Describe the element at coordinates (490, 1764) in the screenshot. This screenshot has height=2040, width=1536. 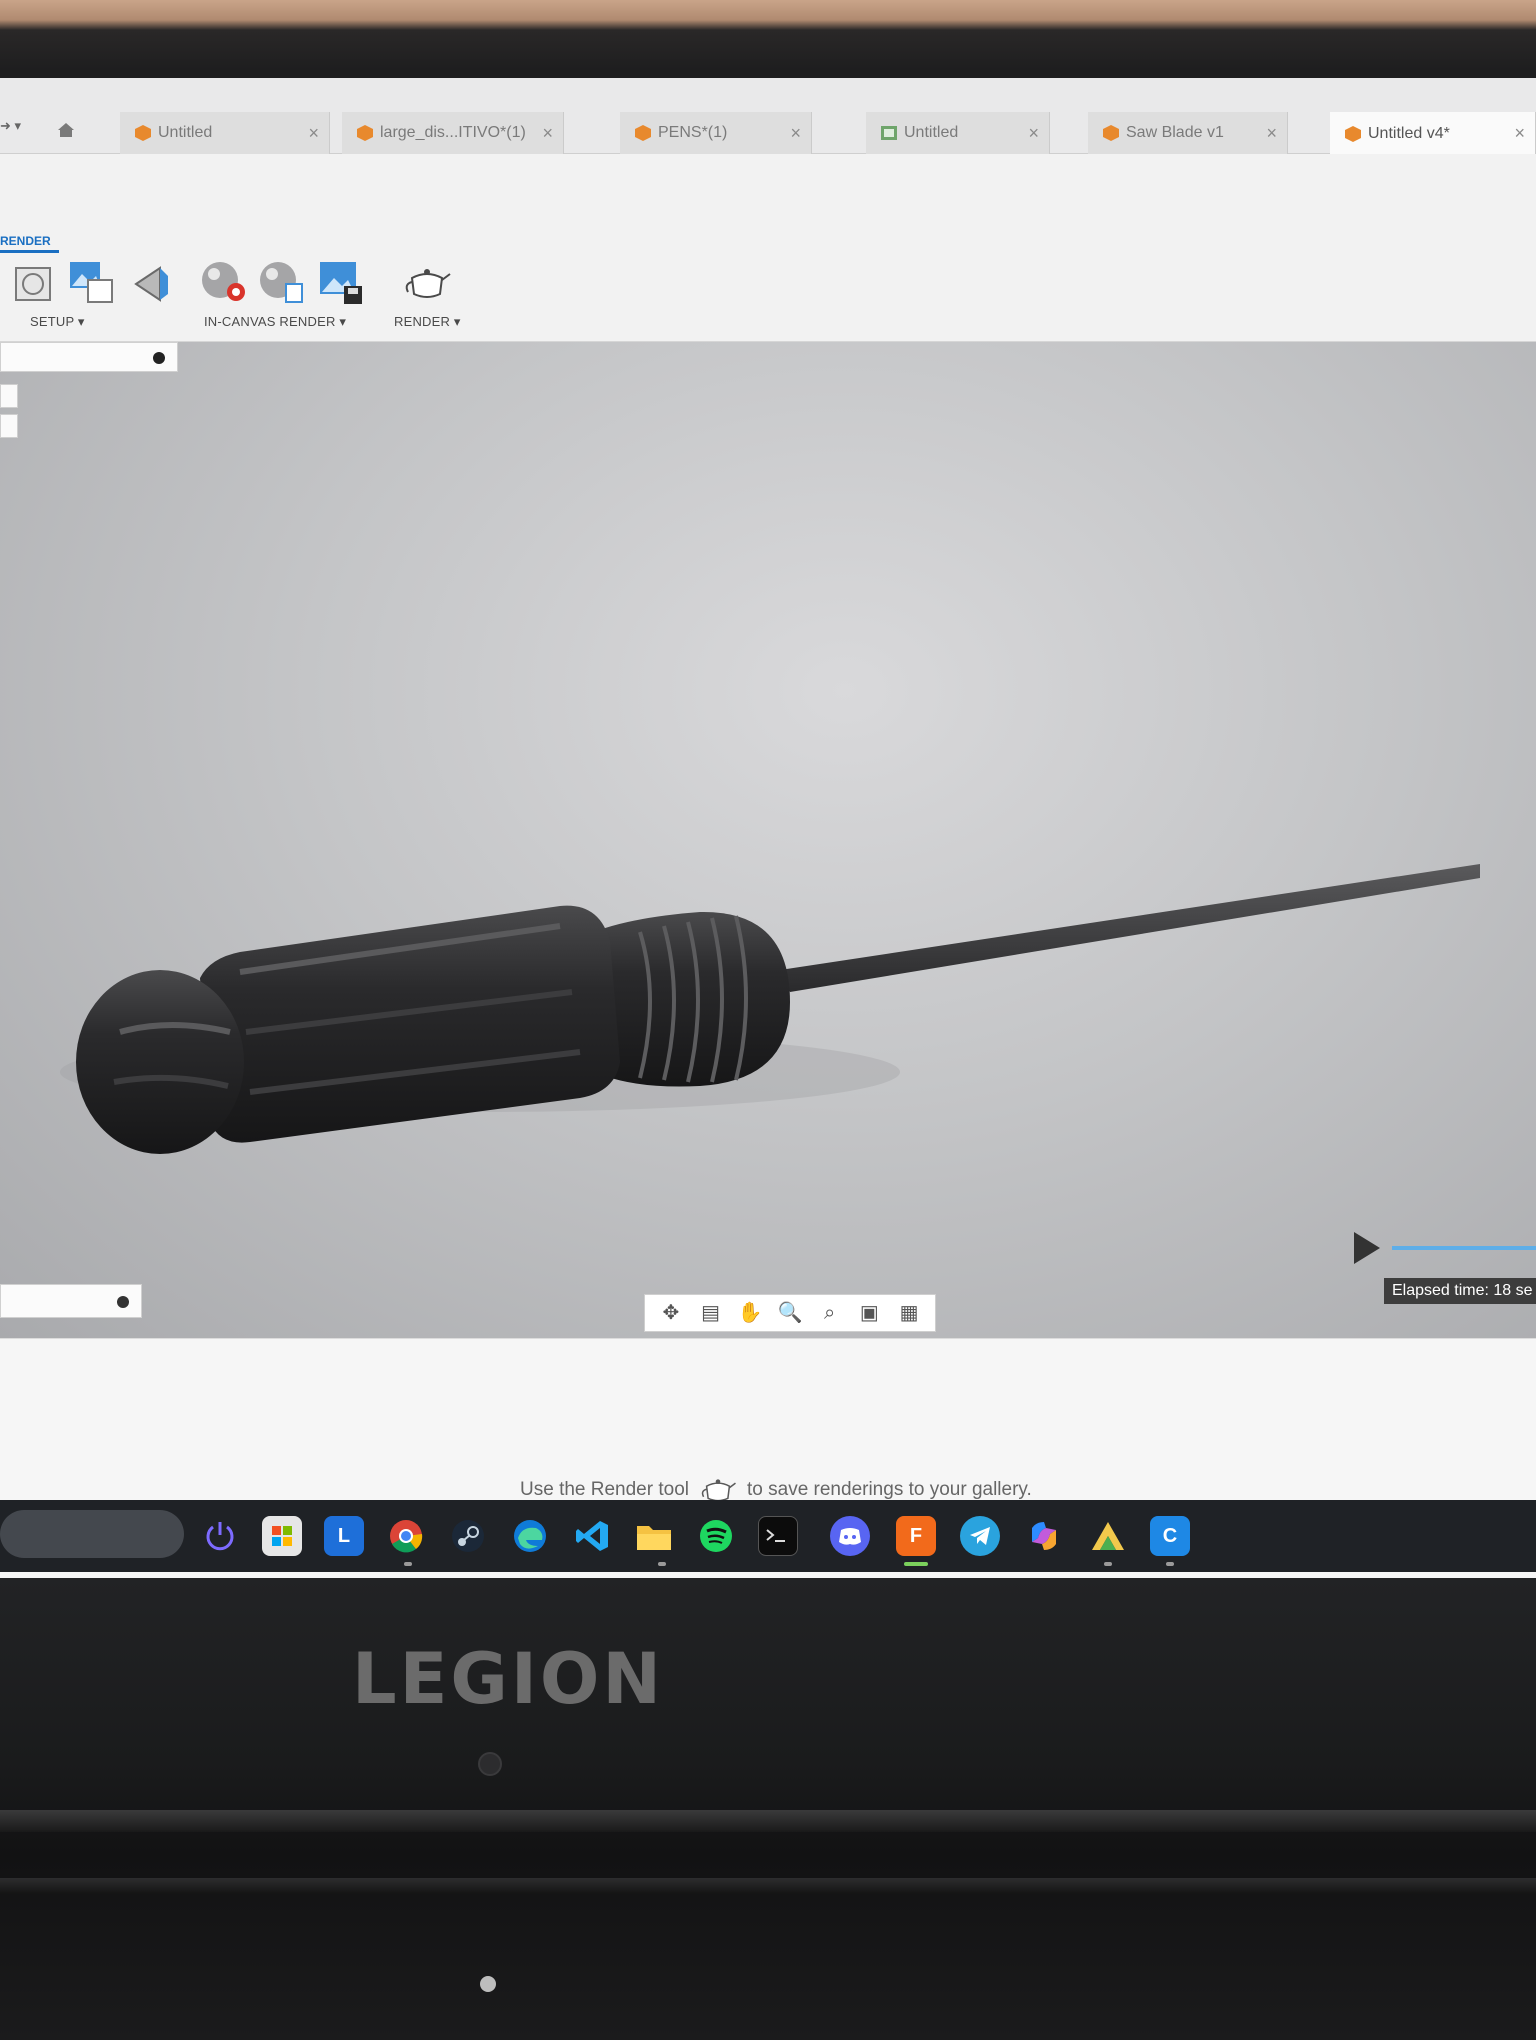
I see `webcam` at that location.